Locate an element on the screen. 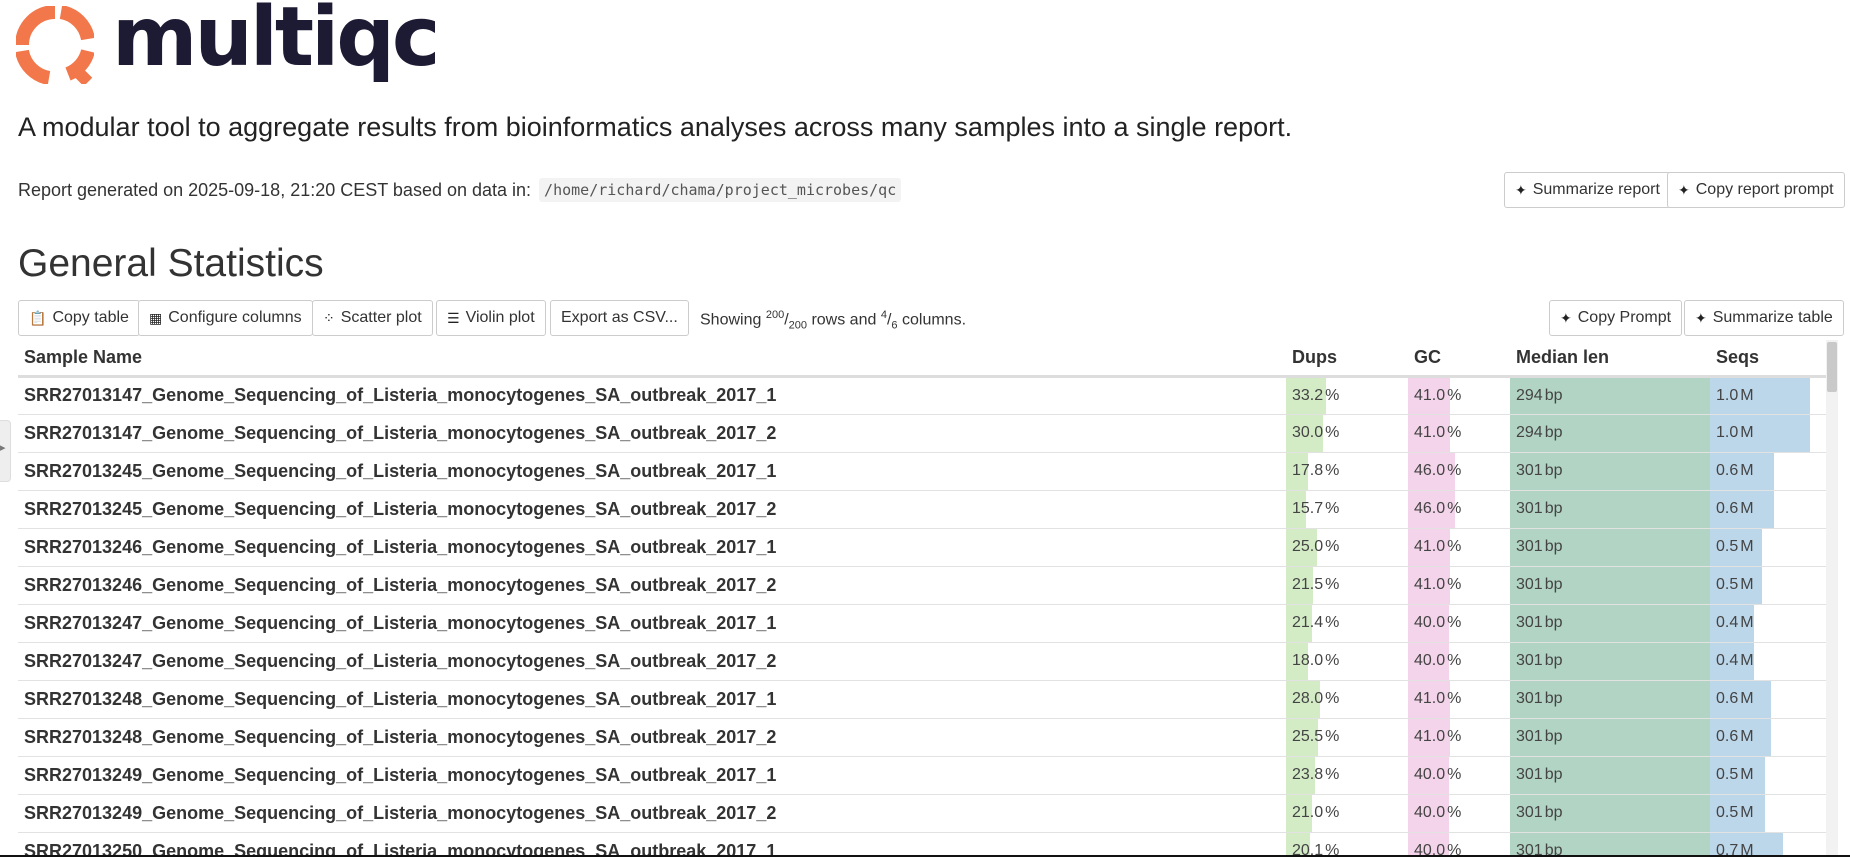 The image size is (1850, 857). scrollbar-thumb is located at coordinates (1832, 367).